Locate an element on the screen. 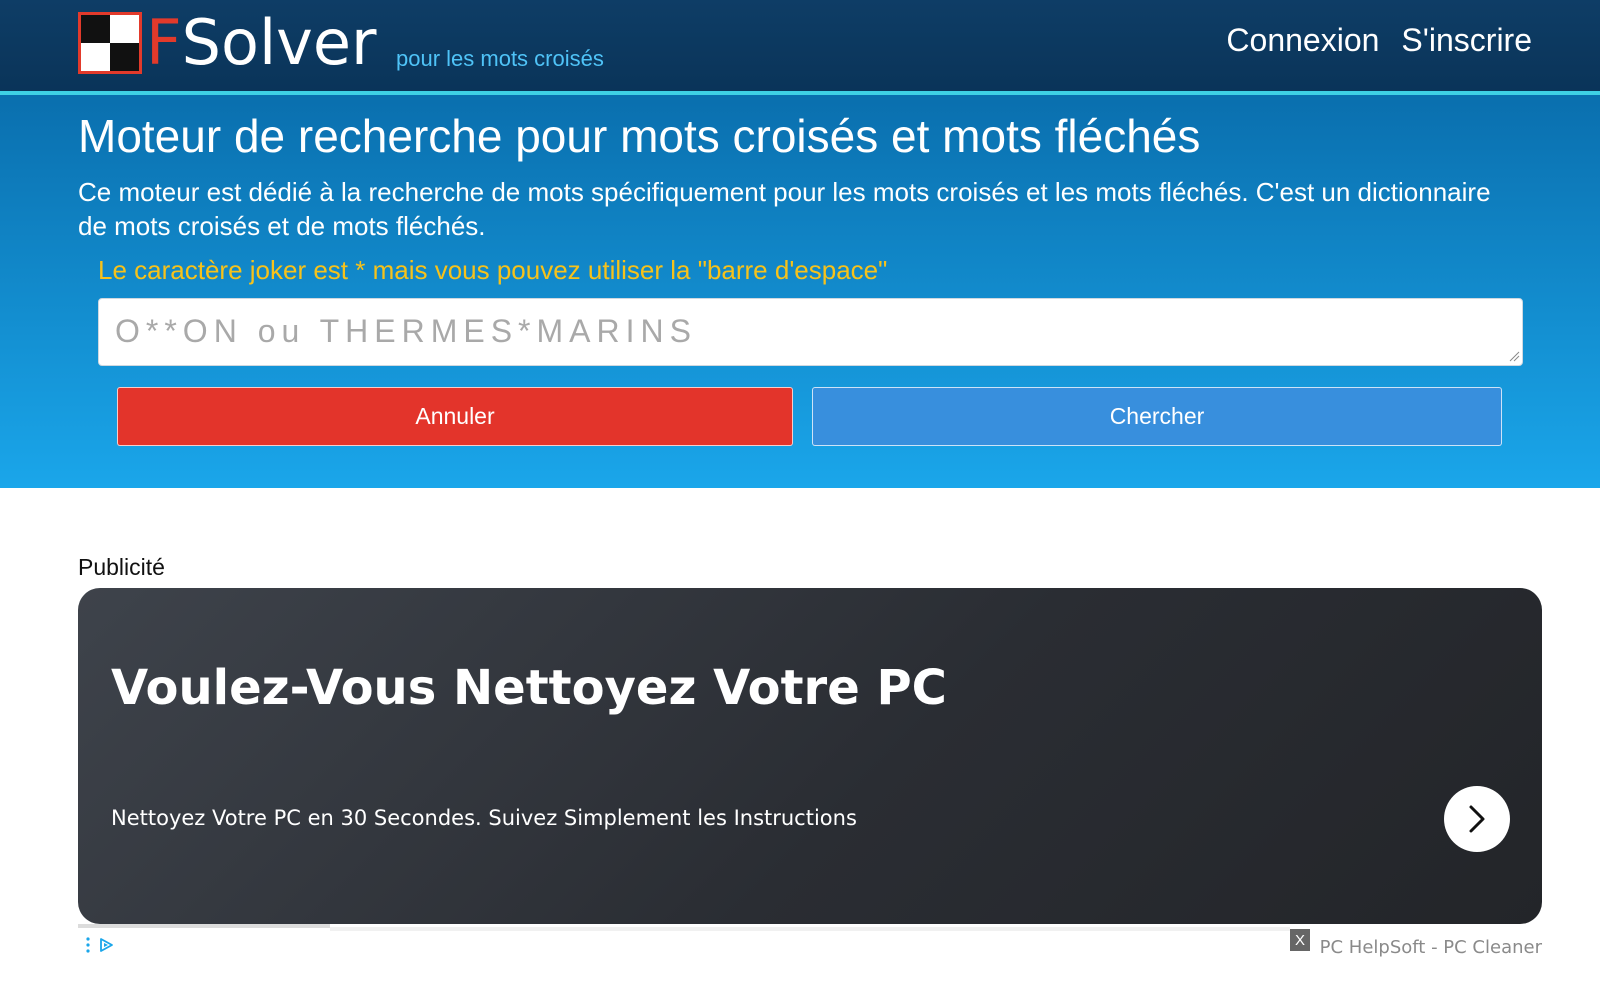 The height and width of the screenshot is (981, 1600). adchoices is located at coordinates (100, 945).